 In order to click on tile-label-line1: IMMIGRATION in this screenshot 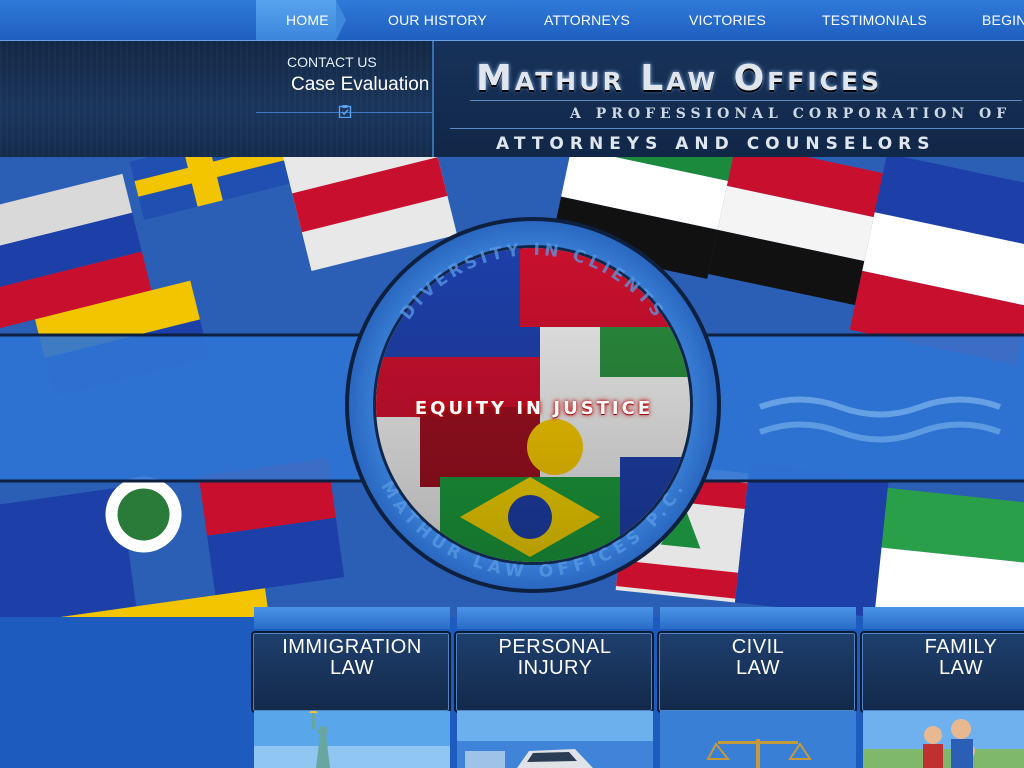, I will do `click(352, 647)`.